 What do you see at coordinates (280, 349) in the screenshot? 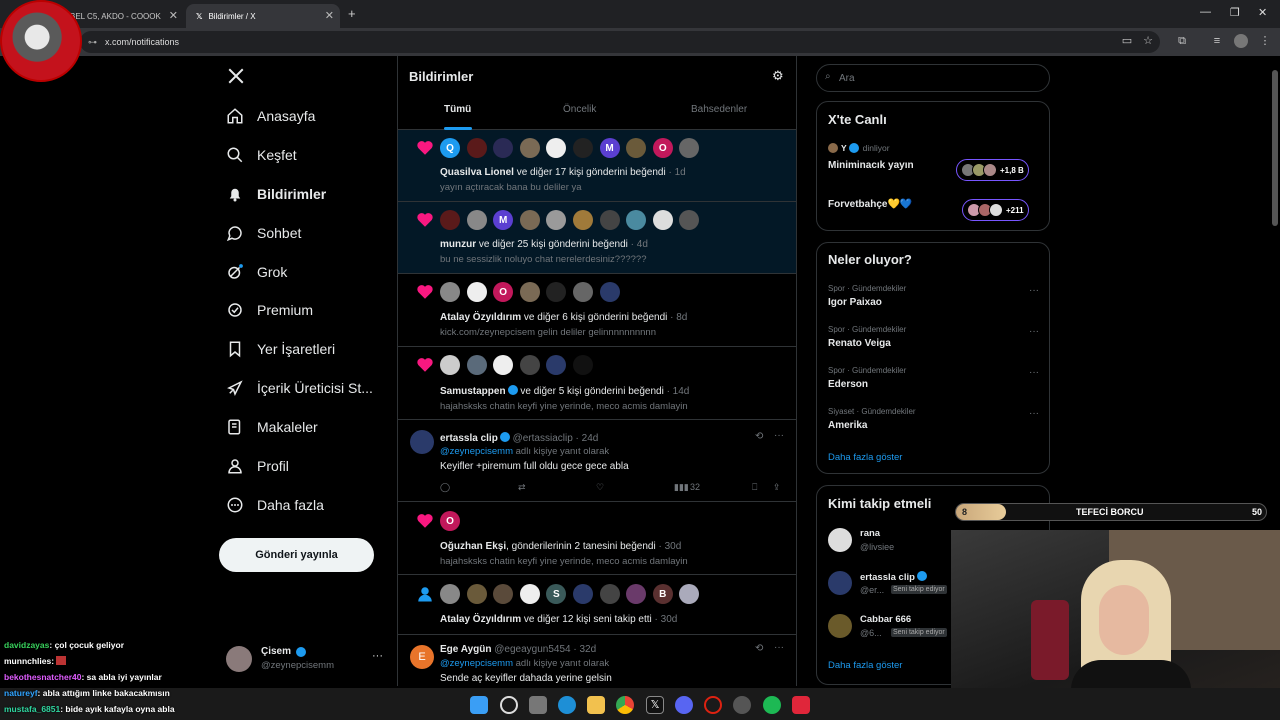
I see `sidebar-item-bookmarks: Yer İşaretleri` at bounding box center [280, 349].